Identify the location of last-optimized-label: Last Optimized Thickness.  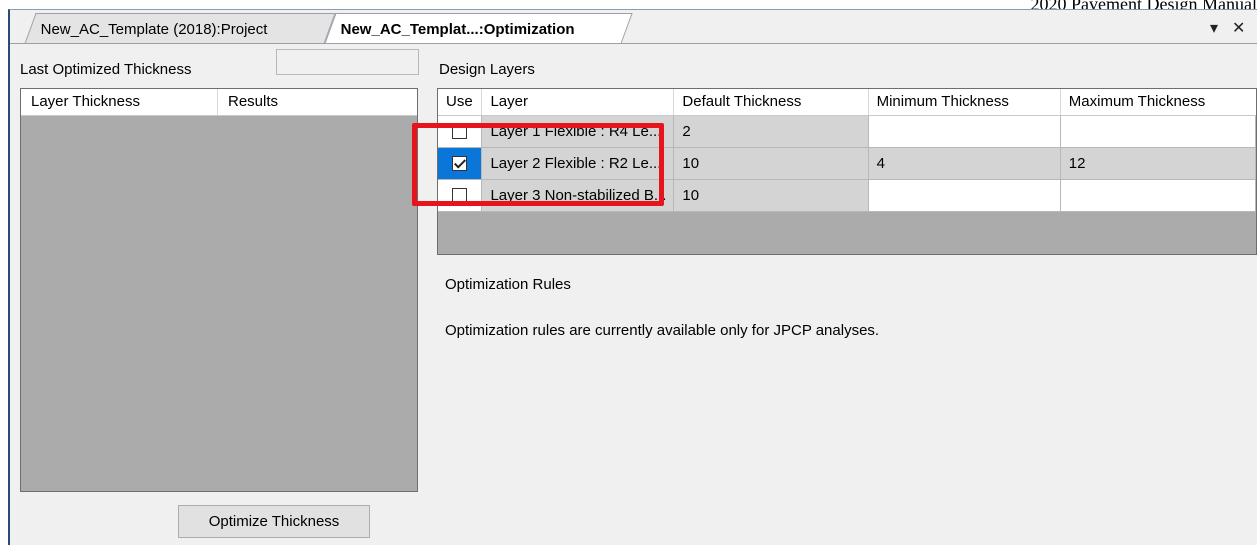
(106, 69).